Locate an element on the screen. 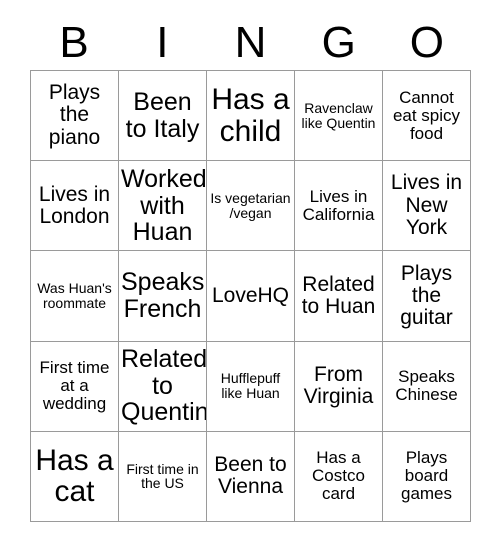 The width and height of the screenshot is (500, 544). bingo-cell-label: Speaks Chinese is located at coordinates (426, 386).